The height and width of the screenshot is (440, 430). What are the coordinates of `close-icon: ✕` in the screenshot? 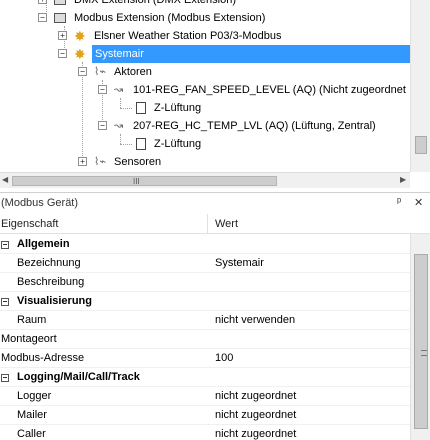 It's located at (418, 202).